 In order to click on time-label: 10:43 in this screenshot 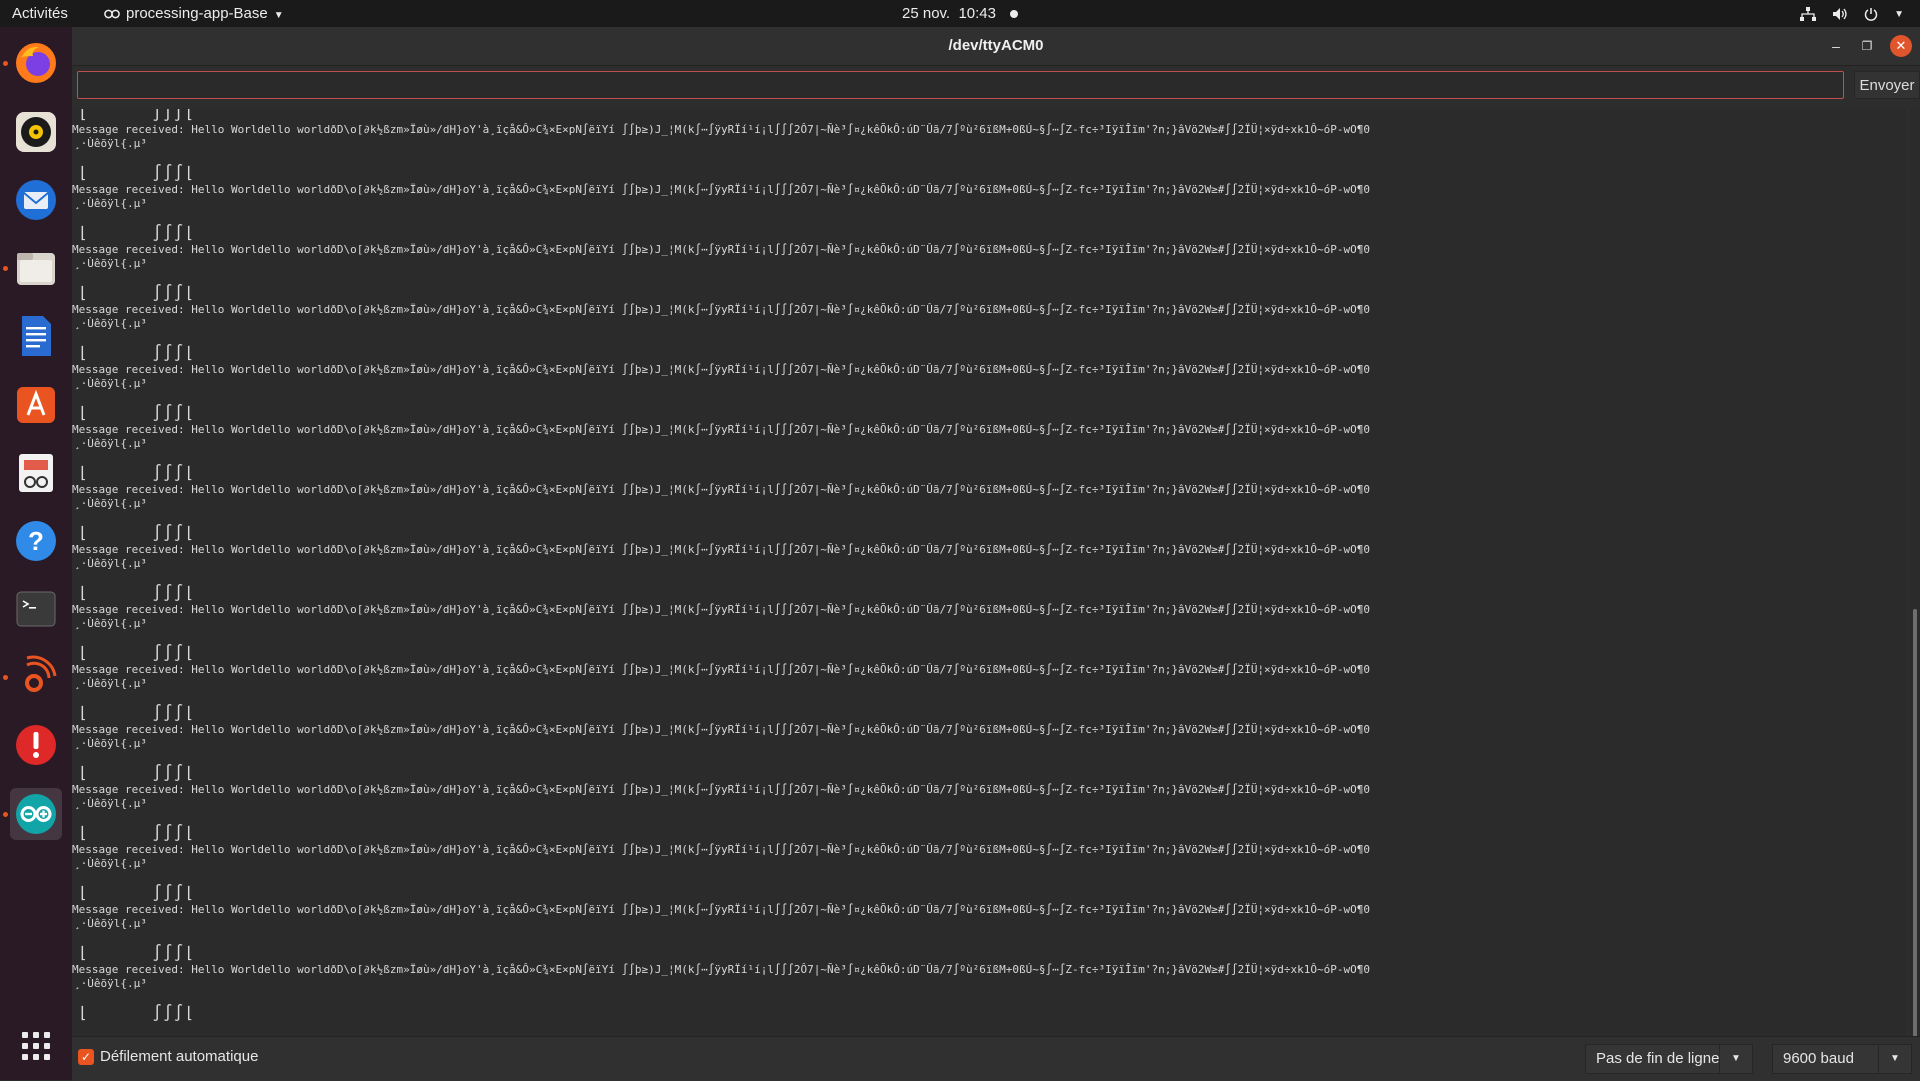, I will do `click(977, 13)`.